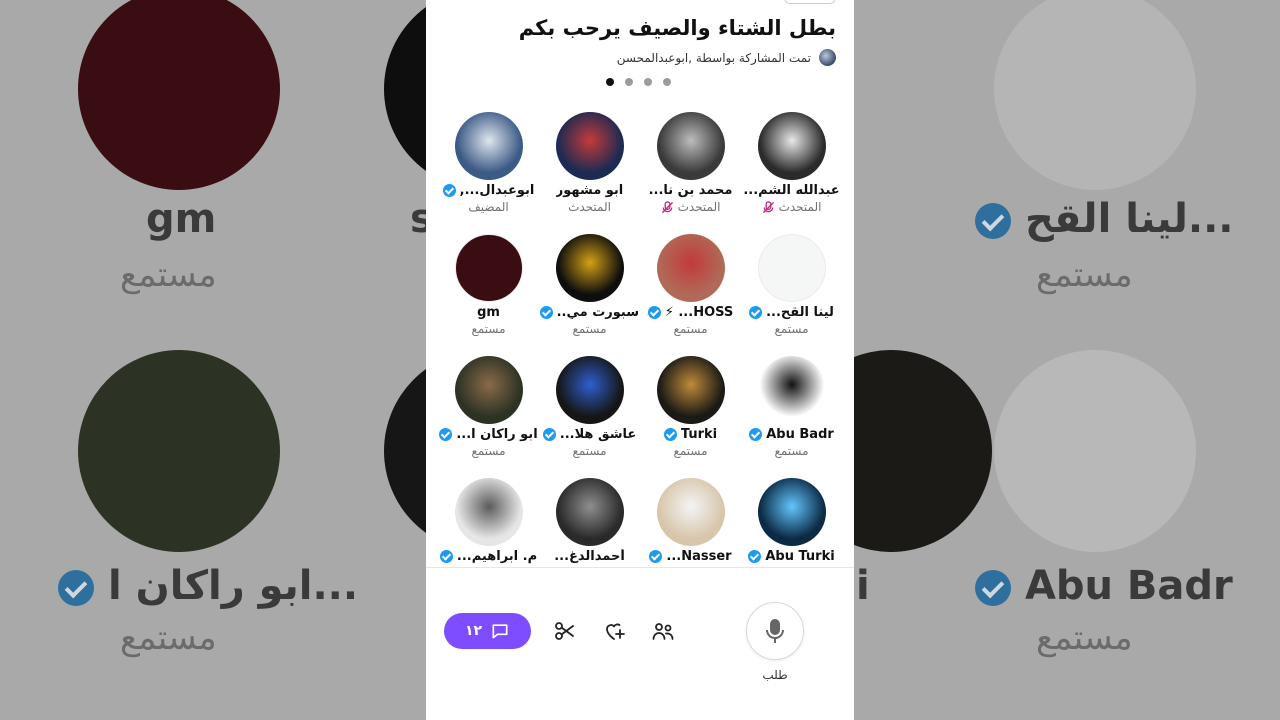  I want to click on participant-role: المضيف, so click(488, 207).